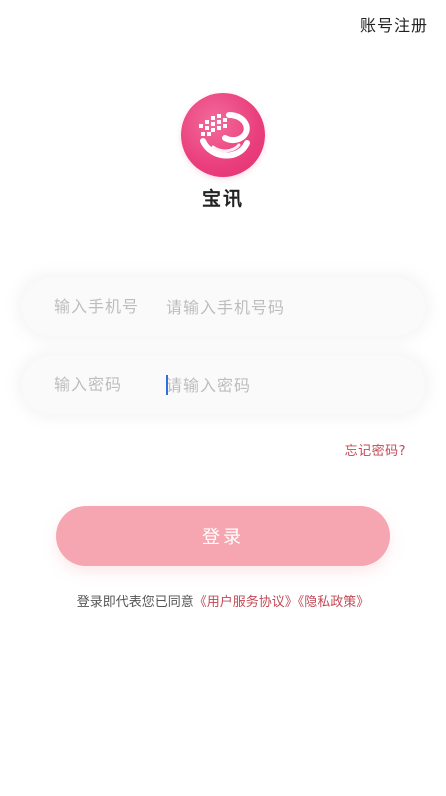 Image resolution: width=446 pixels, height=796 pixels. Describe the element at coordinates (375, 449) in the screenshot. I see `forgot-password-link: 忘记密码?` at that location.